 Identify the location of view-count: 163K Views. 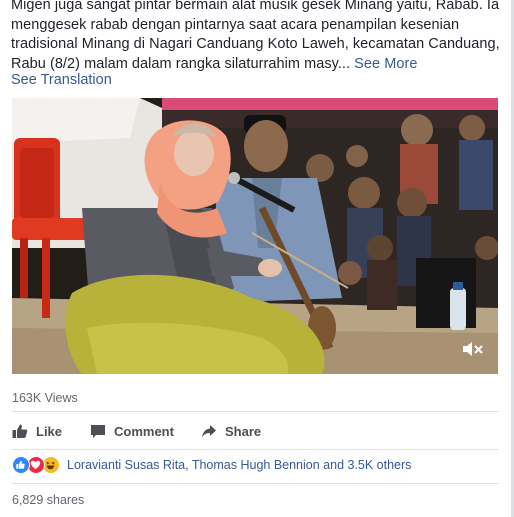
(45, 398).